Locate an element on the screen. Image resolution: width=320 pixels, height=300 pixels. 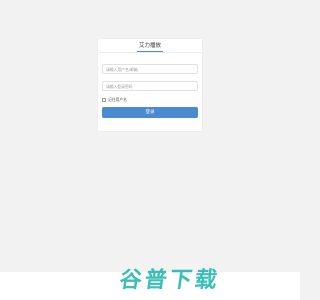
password-input is located at coordinates (150, 86).